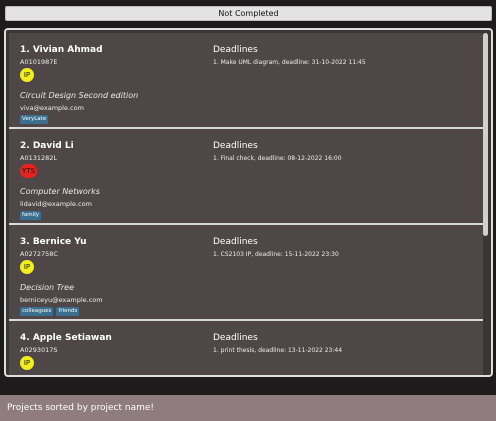 The image size is (496, 421). Describe the element at coordinates (39, 158) in the screenshot. I see `student-id: A0131282L` at that location.